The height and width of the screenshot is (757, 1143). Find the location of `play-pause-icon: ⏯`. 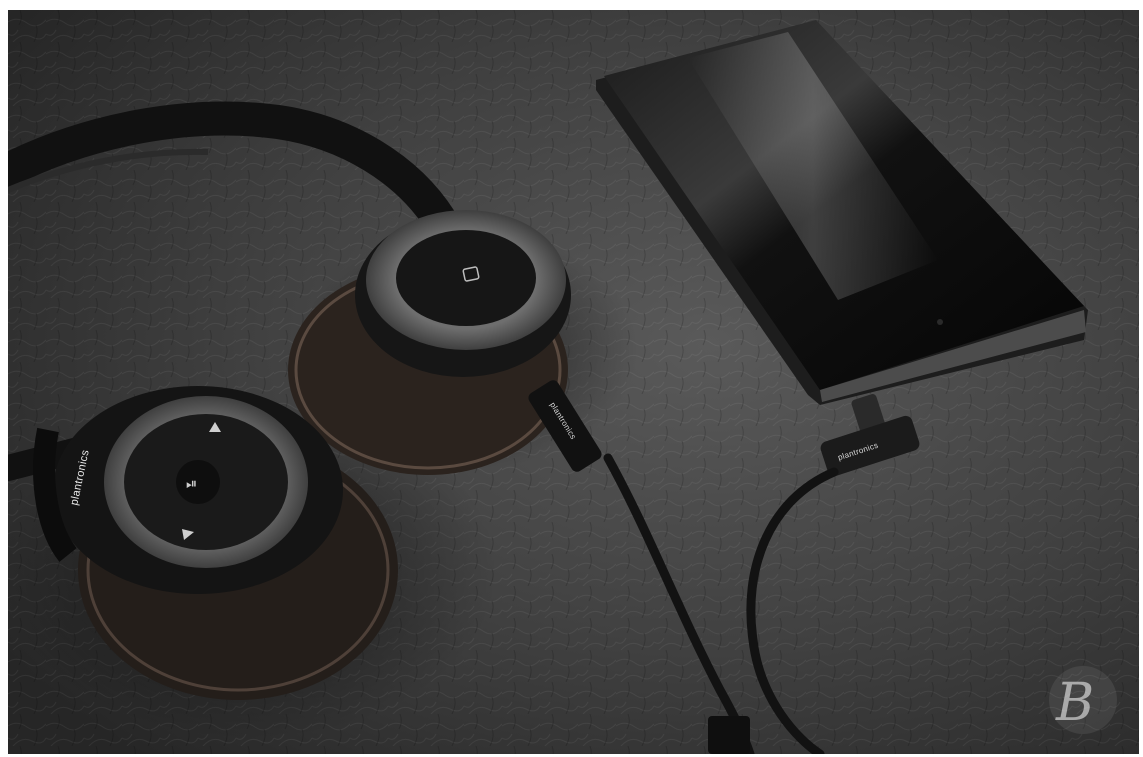

play-pause-icon: ⏯ is located at coordinates (191, 484).